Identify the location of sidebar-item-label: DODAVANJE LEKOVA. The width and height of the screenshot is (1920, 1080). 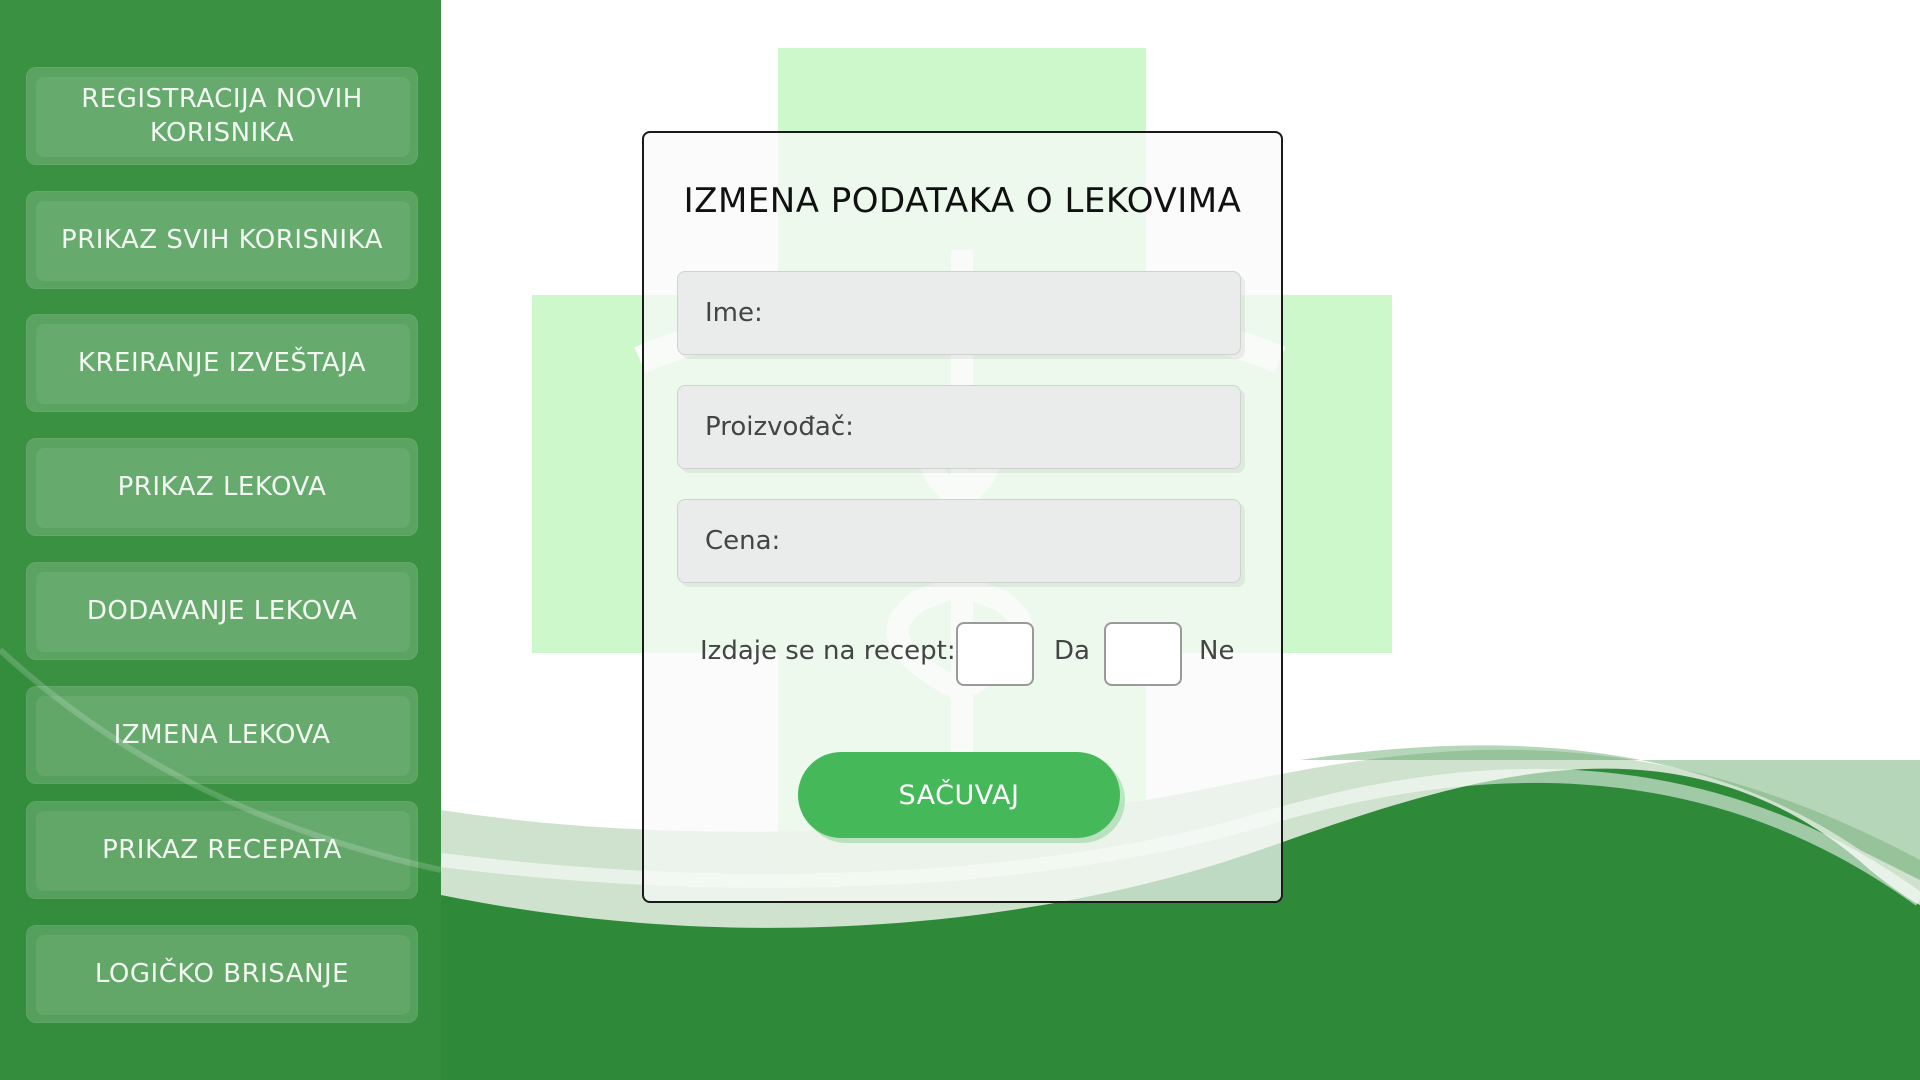
(222, 611).